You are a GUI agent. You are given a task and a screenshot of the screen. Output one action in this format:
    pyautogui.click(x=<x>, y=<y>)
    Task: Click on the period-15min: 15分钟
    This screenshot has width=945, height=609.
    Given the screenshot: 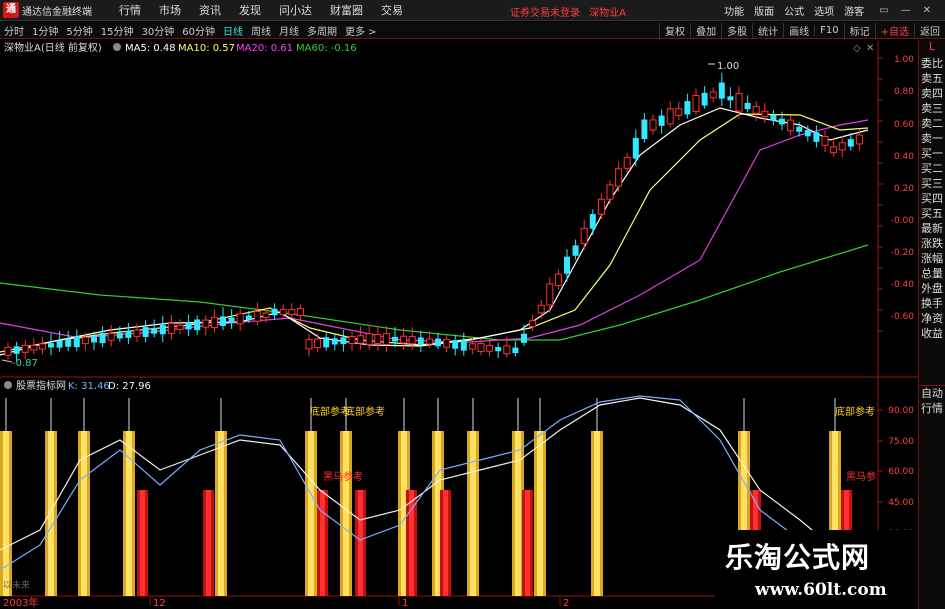 What is the action you would take?
    pyautogui.click(x=117, y=30)
    